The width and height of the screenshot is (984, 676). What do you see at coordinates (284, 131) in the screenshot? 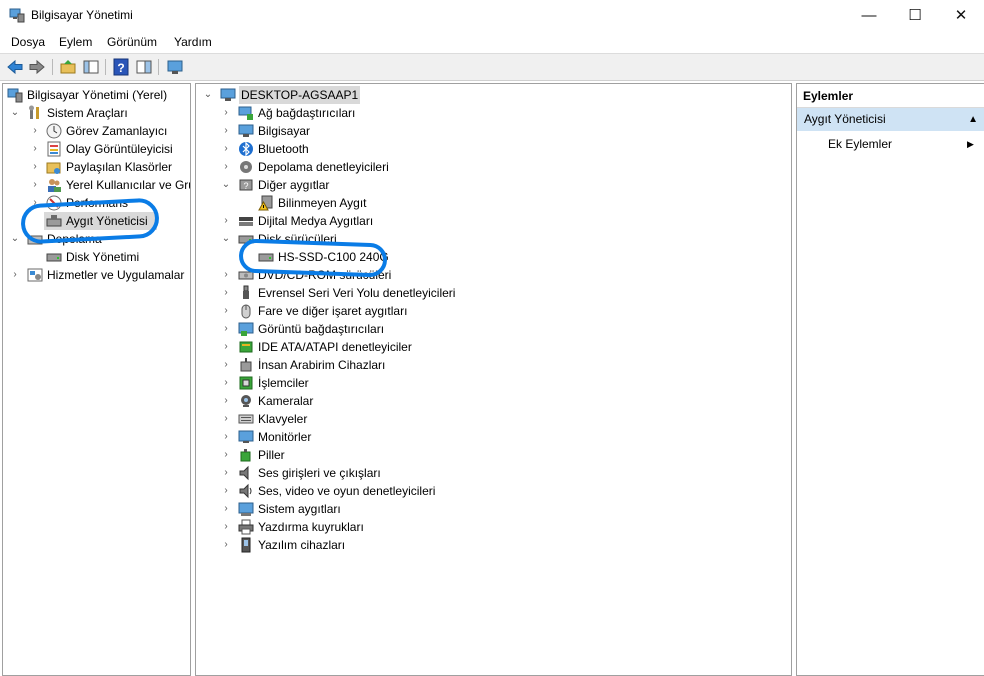
I see `device-category-label: Bilgisayar` at bounding box center [284, 131].